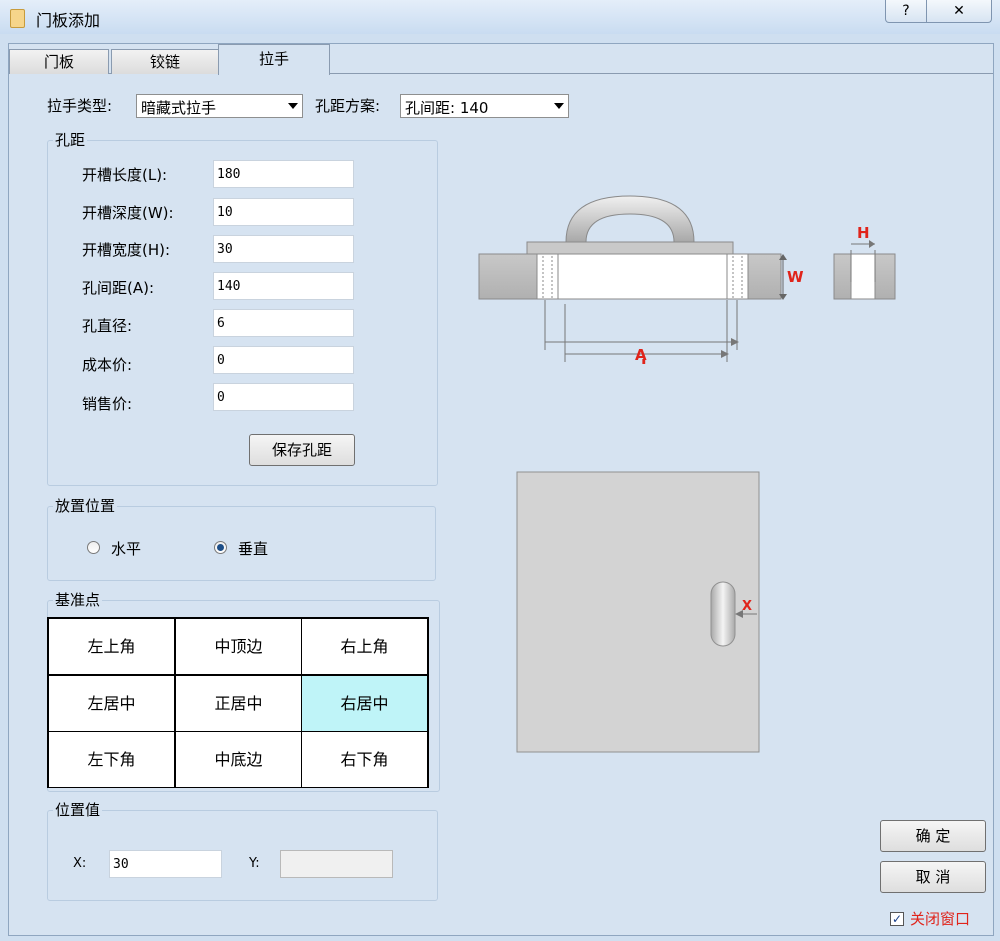  What do you see at coordinates (642, 276) in the screenshot?
I see `slot-cavity` at bounding box center [642, 276].